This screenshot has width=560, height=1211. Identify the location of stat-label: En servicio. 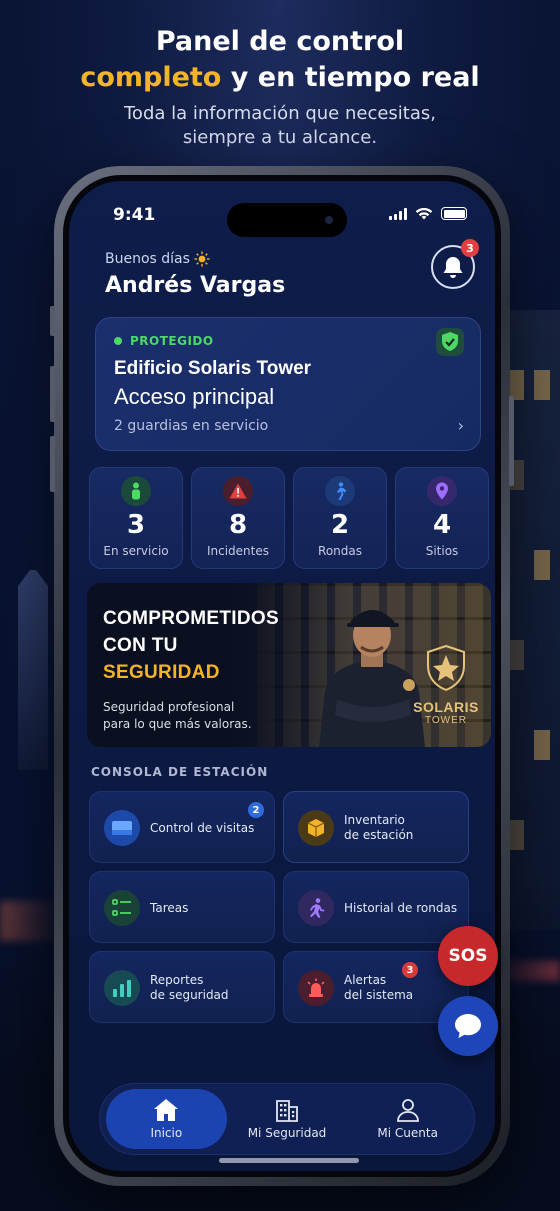
(136, 551).